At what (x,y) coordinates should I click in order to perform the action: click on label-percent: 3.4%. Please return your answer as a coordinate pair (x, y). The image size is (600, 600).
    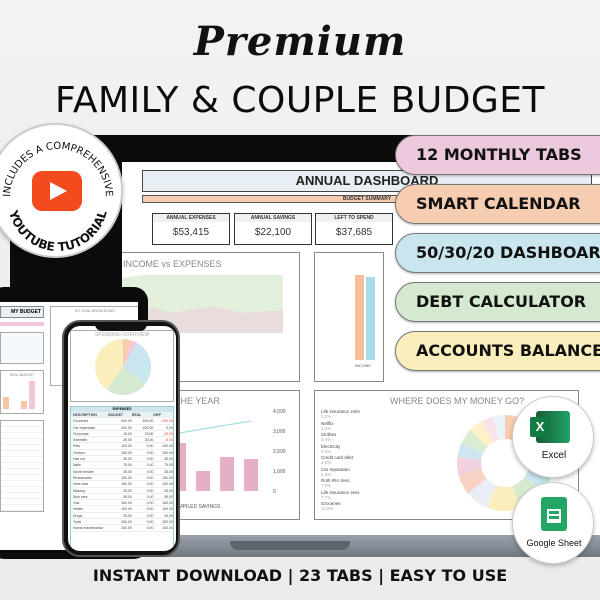
    Looking at the image, I should click on (326, 439).